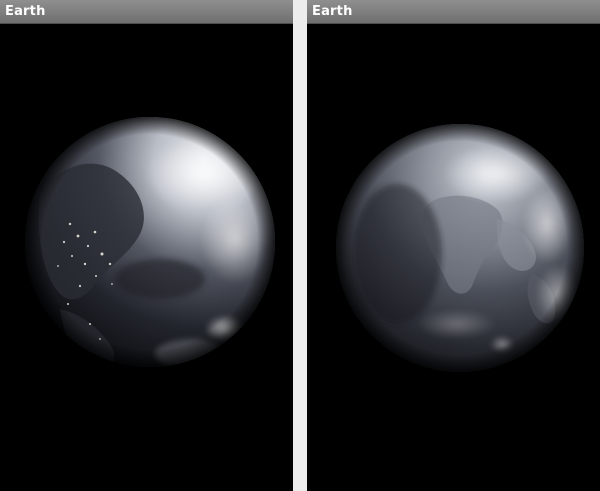  I want to click on screen-divider, so click(300, 245).